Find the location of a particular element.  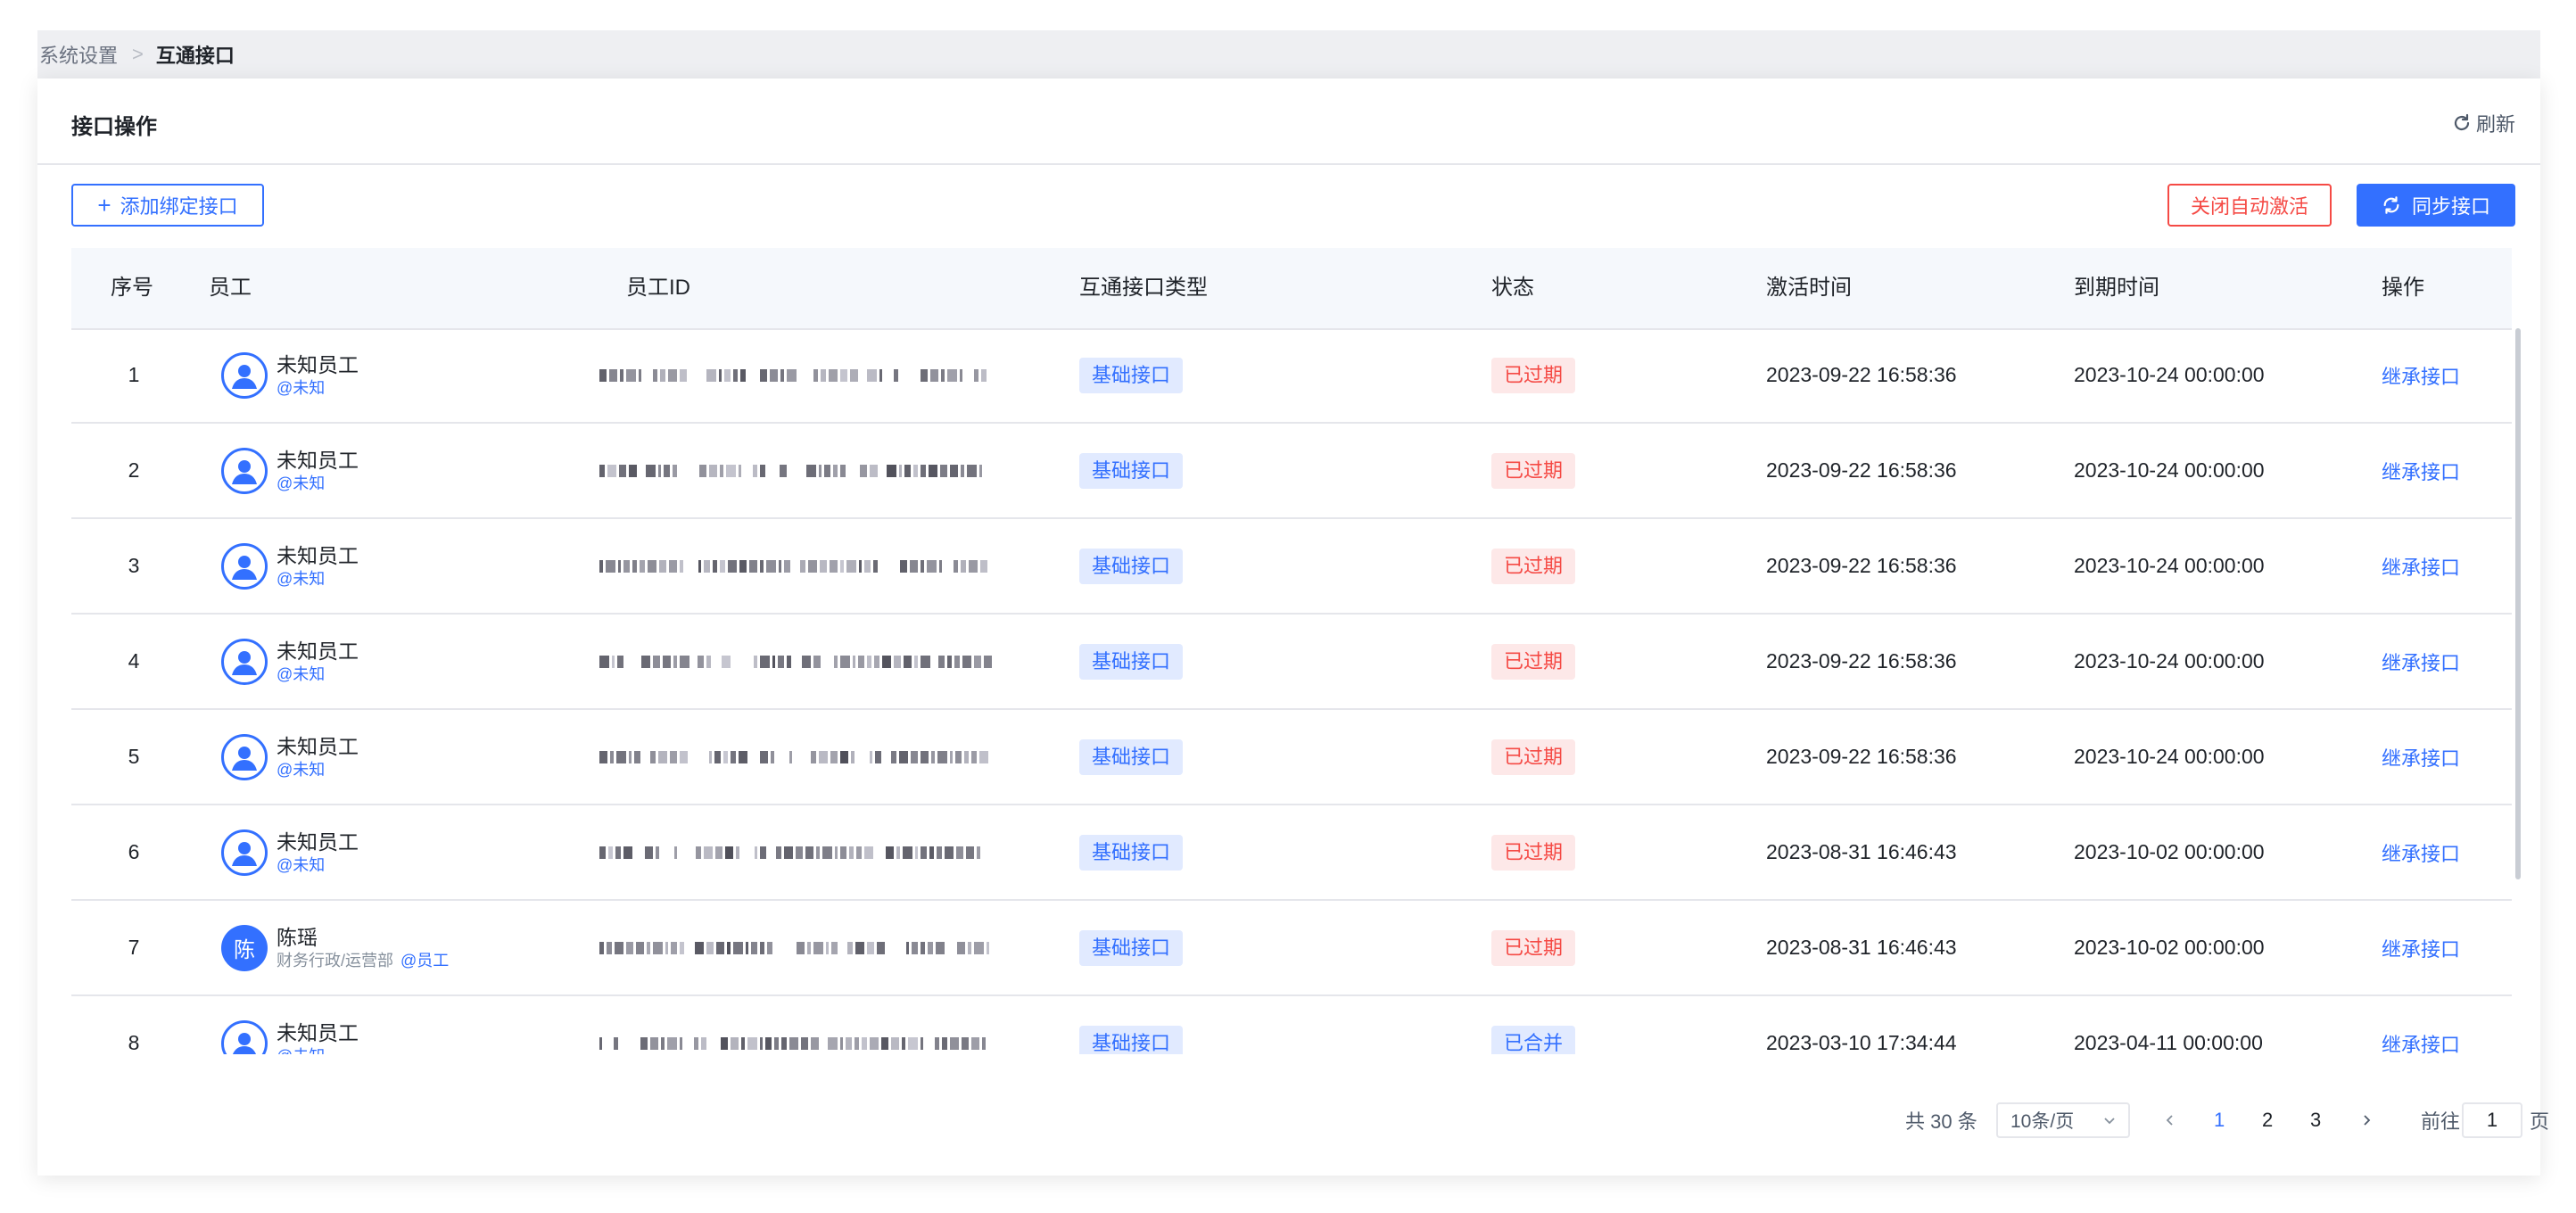

row-index: 2 is located at coordinates (134, 470).